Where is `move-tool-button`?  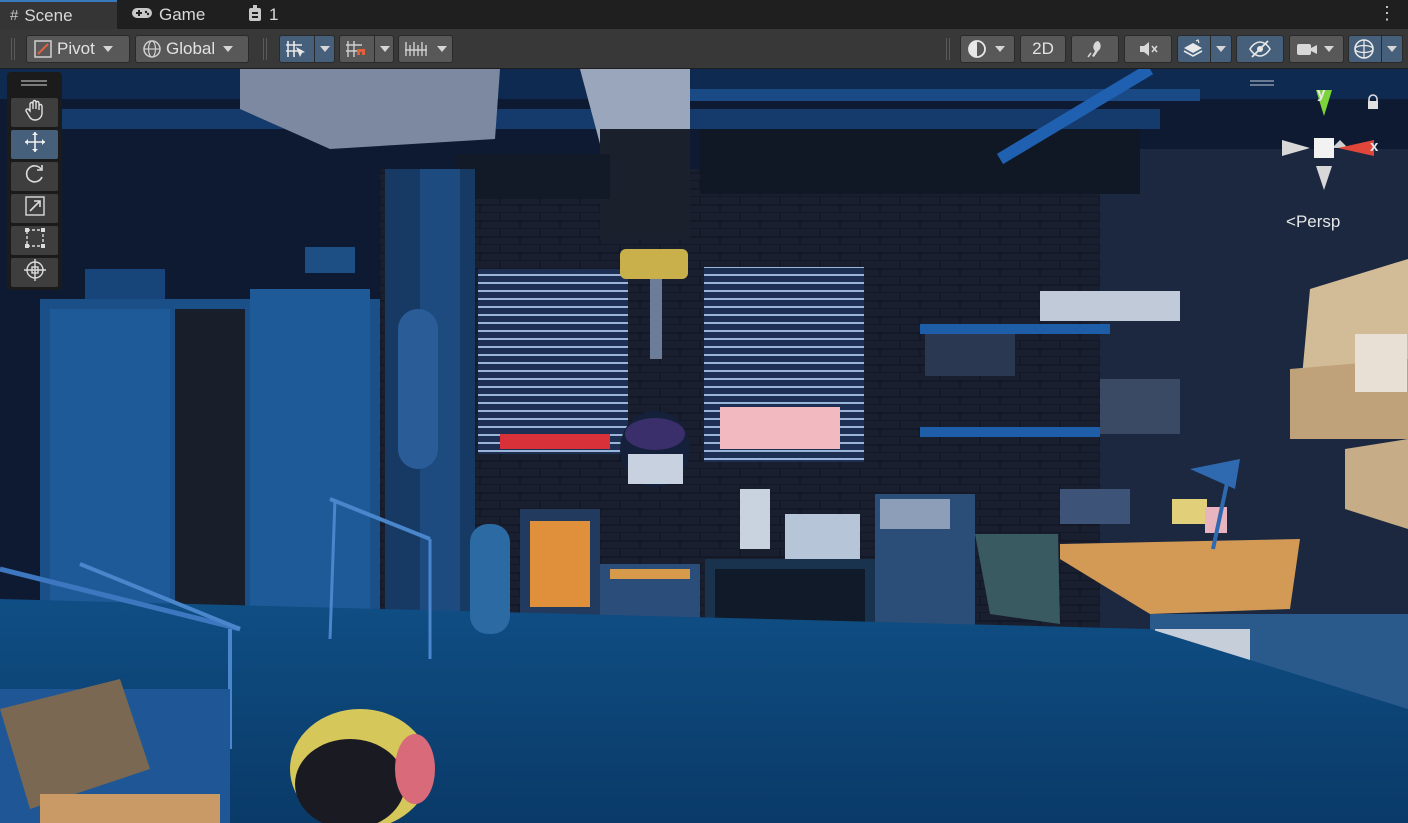 move-tool-button is located at coordinates (34, 144).